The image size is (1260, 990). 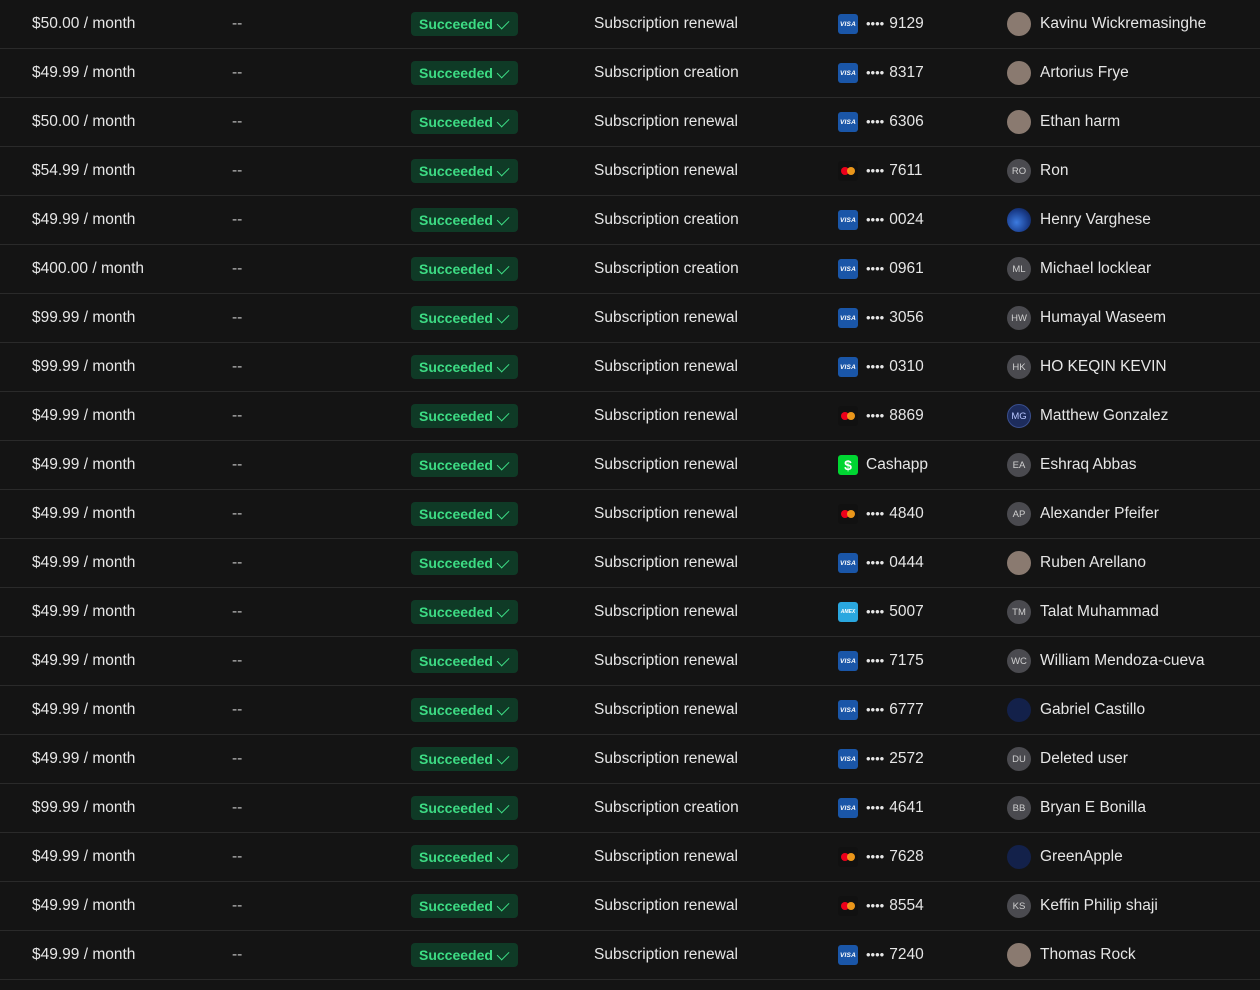 I want to click on amount-cell: $54.99 / month, so click(x=84, y=170).